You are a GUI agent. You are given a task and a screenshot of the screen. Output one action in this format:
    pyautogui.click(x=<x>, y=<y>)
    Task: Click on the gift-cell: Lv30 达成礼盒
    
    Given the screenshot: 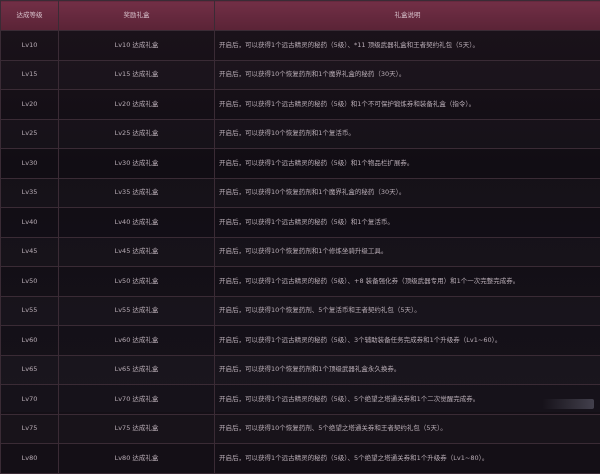 What is the action you would take?
    pyautogui.click(x=137, y=164)
    